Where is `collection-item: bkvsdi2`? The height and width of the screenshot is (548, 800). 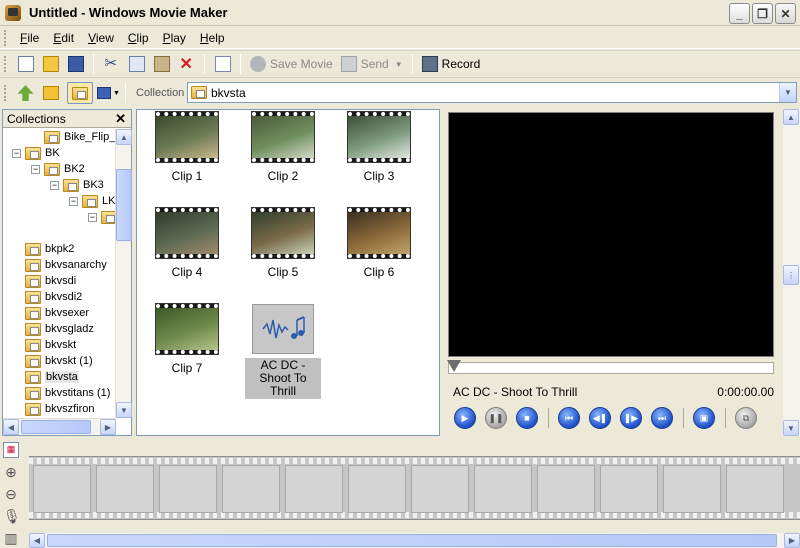
collection-item: bkvsdi2 is located at coordinates (53, 297).